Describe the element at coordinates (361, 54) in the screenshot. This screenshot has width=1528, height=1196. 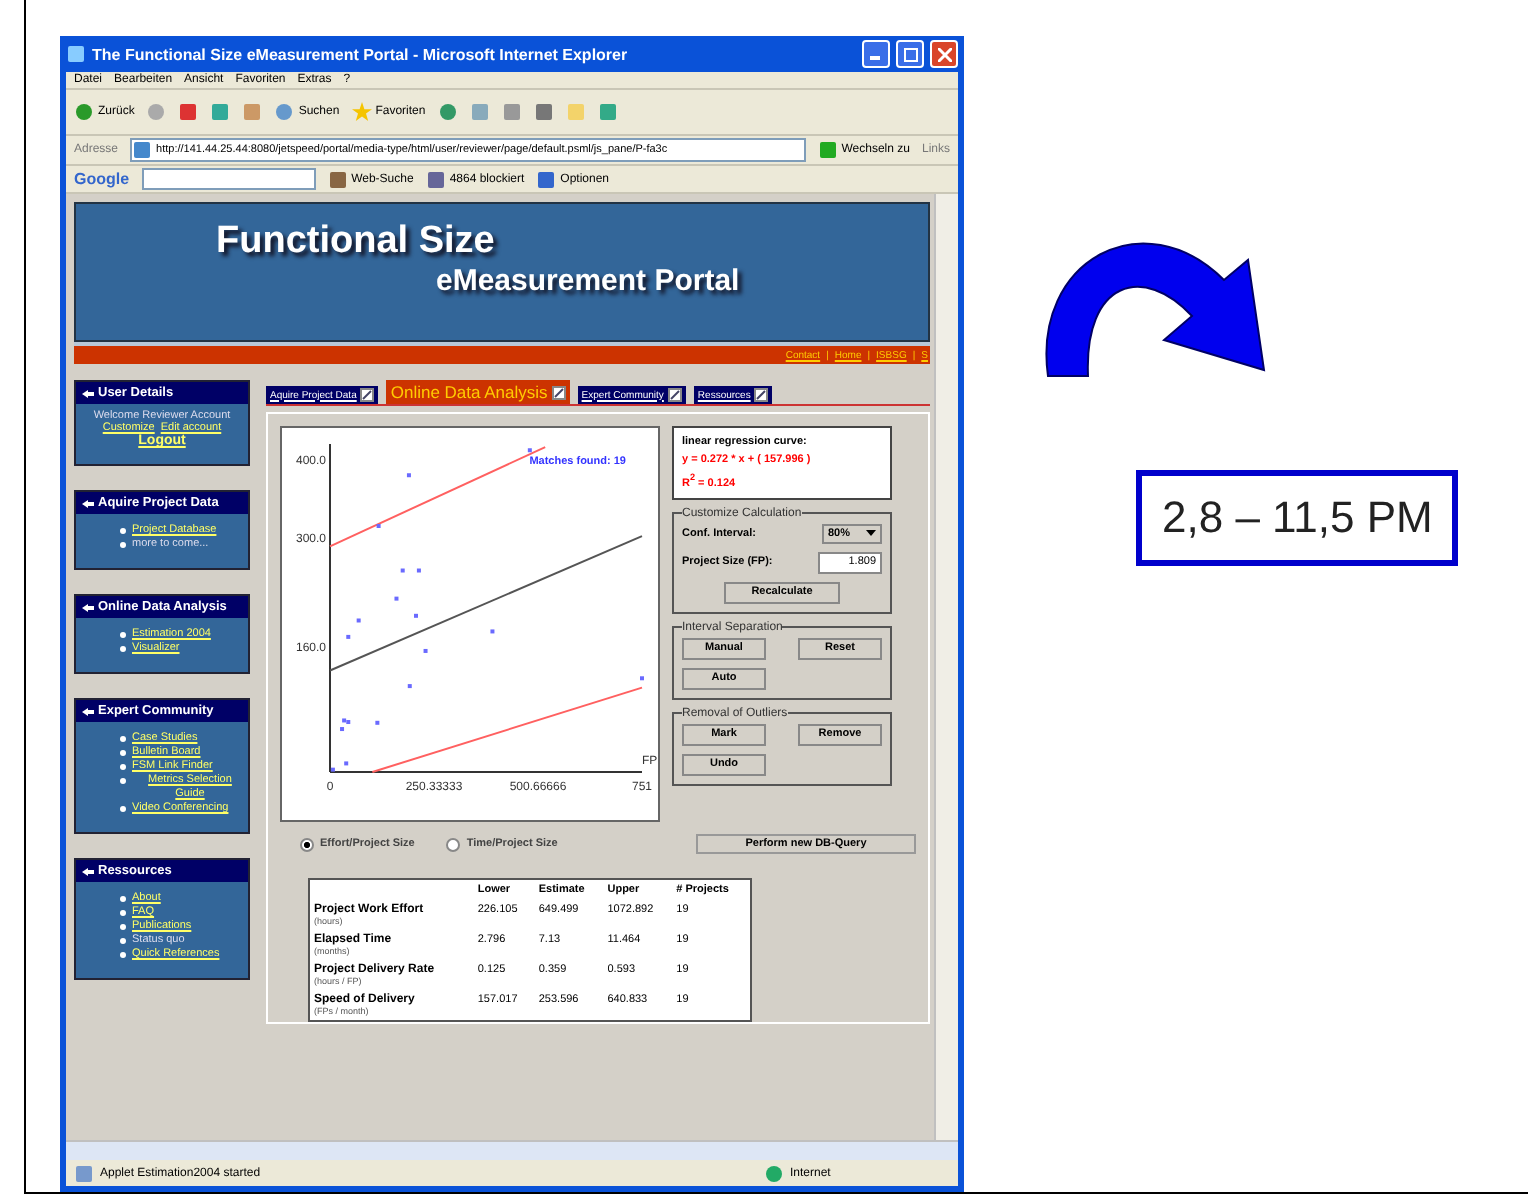
I see `window-title: The Functional Size eMeasurement Portal - Microsoft Internet Explorer` at that location.